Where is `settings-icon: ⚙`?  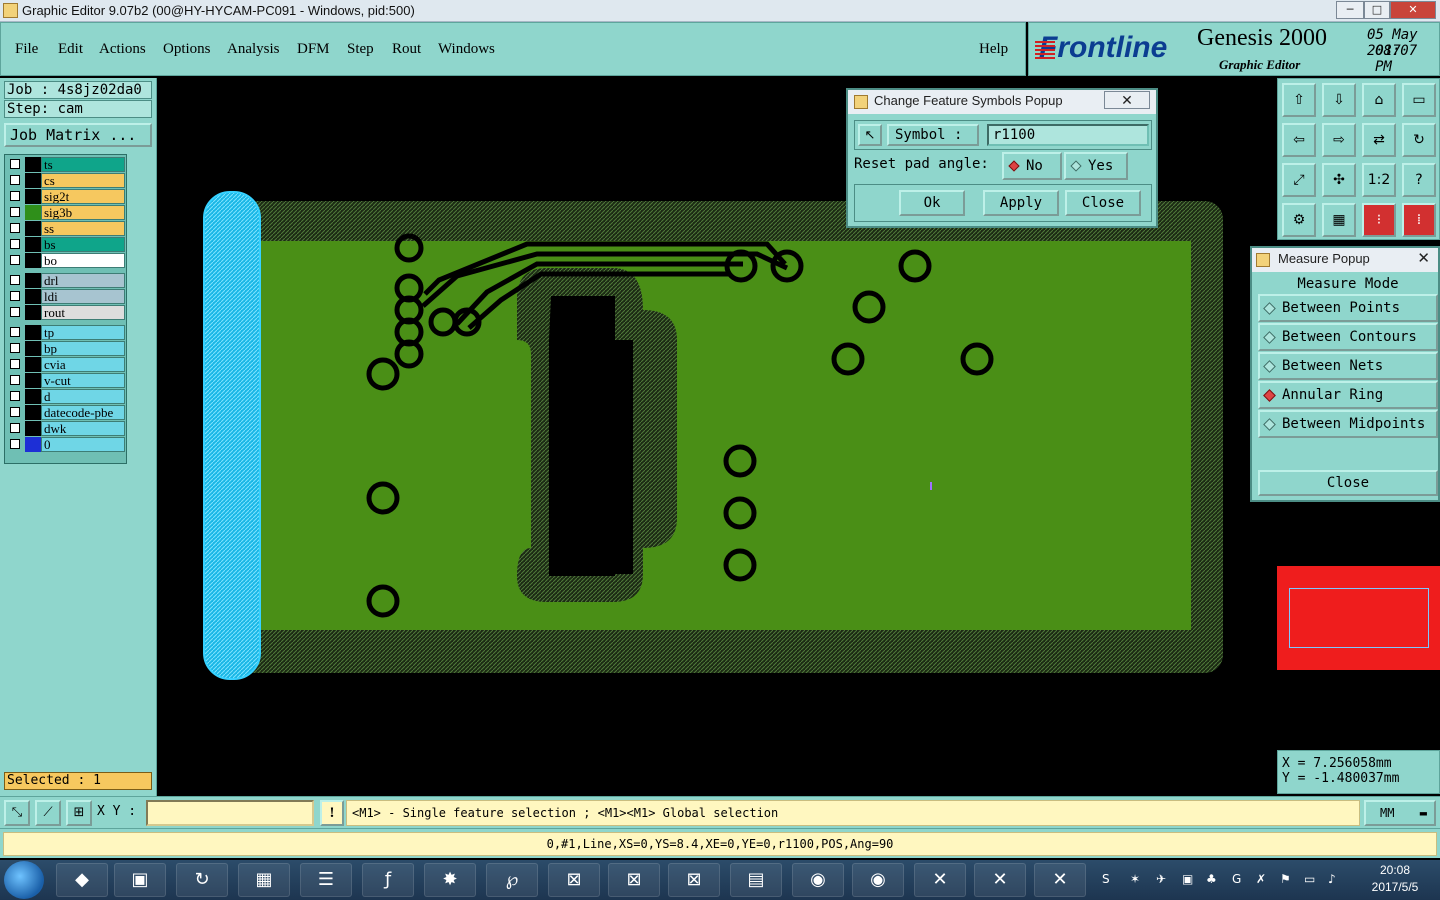
settings-icon: ⚙ is located at coordinates (1299, 220).